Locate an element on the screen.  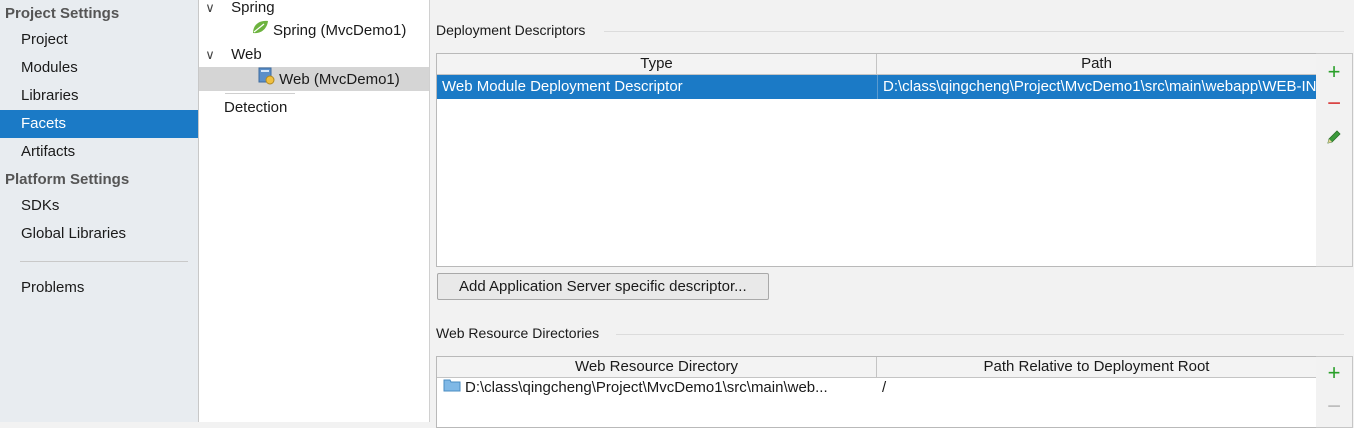
tree-item-label: Spring is located at coordinates (253, 8).